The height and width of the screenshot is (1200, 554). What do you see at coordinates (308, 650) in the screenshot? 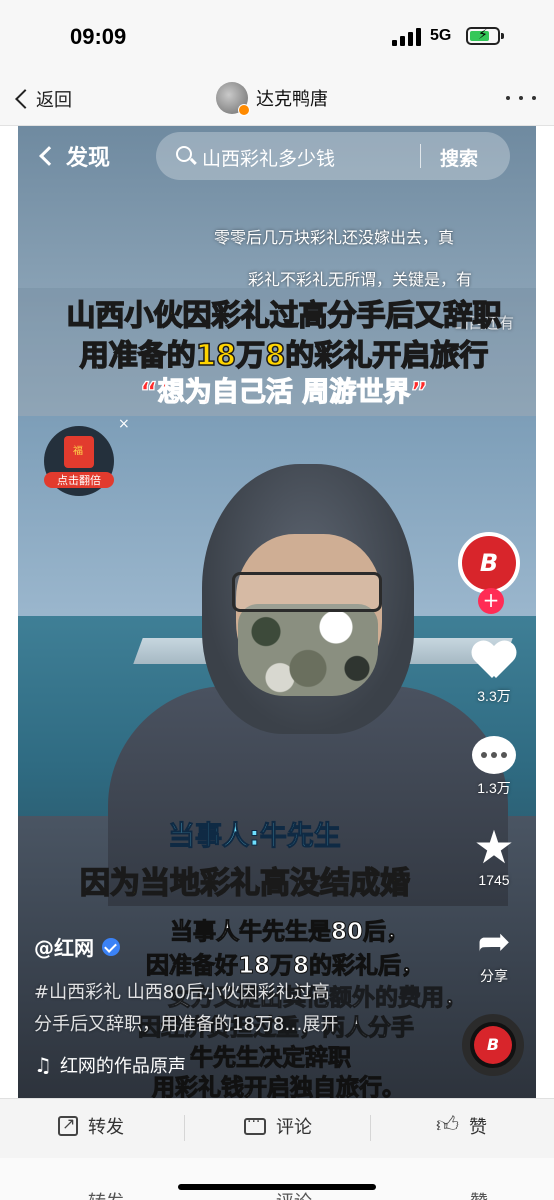
I see `camo-mask` at bounding box center [308, 650].